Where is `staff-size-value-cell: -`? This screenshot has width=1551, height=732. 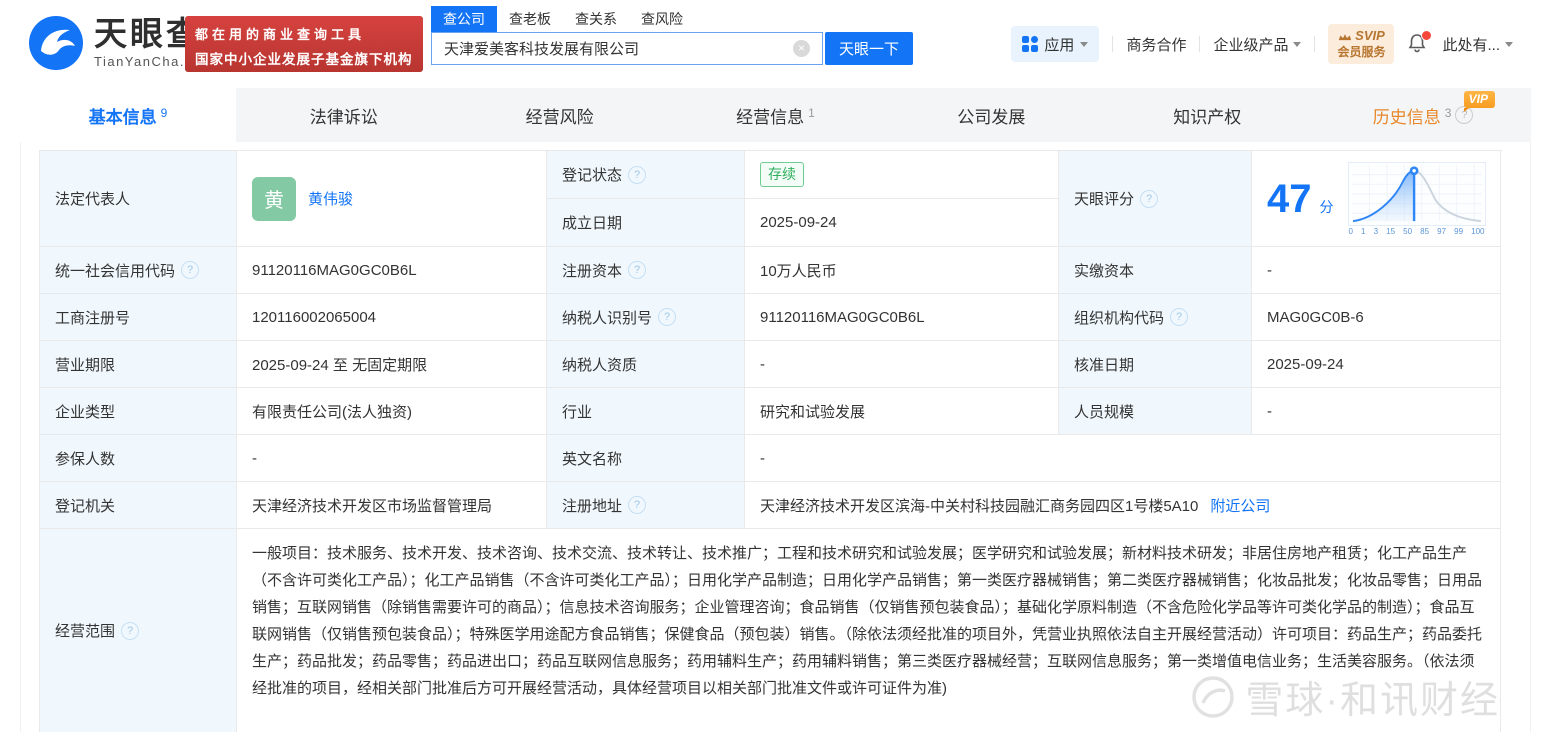 staff-size-value-cell: - is located at coordinates (1376, 411).